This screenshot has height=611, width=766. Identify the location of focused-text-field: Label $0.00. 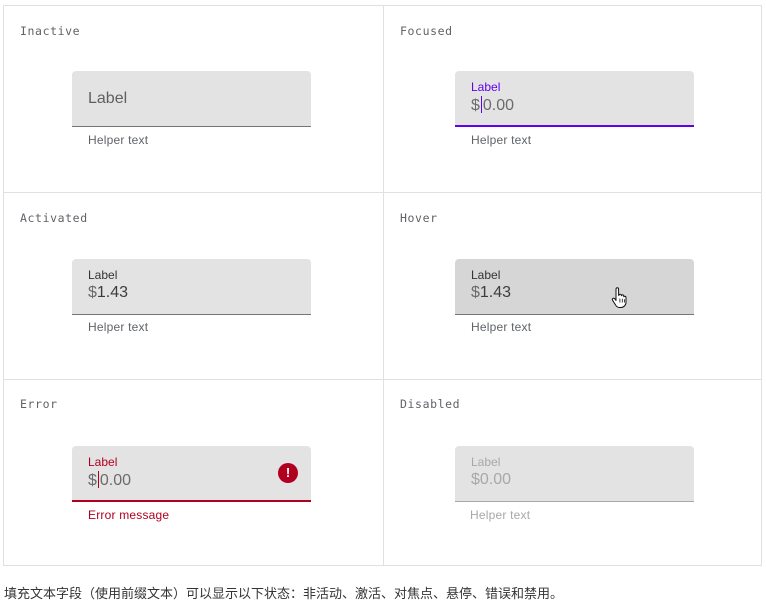
(574, 99).